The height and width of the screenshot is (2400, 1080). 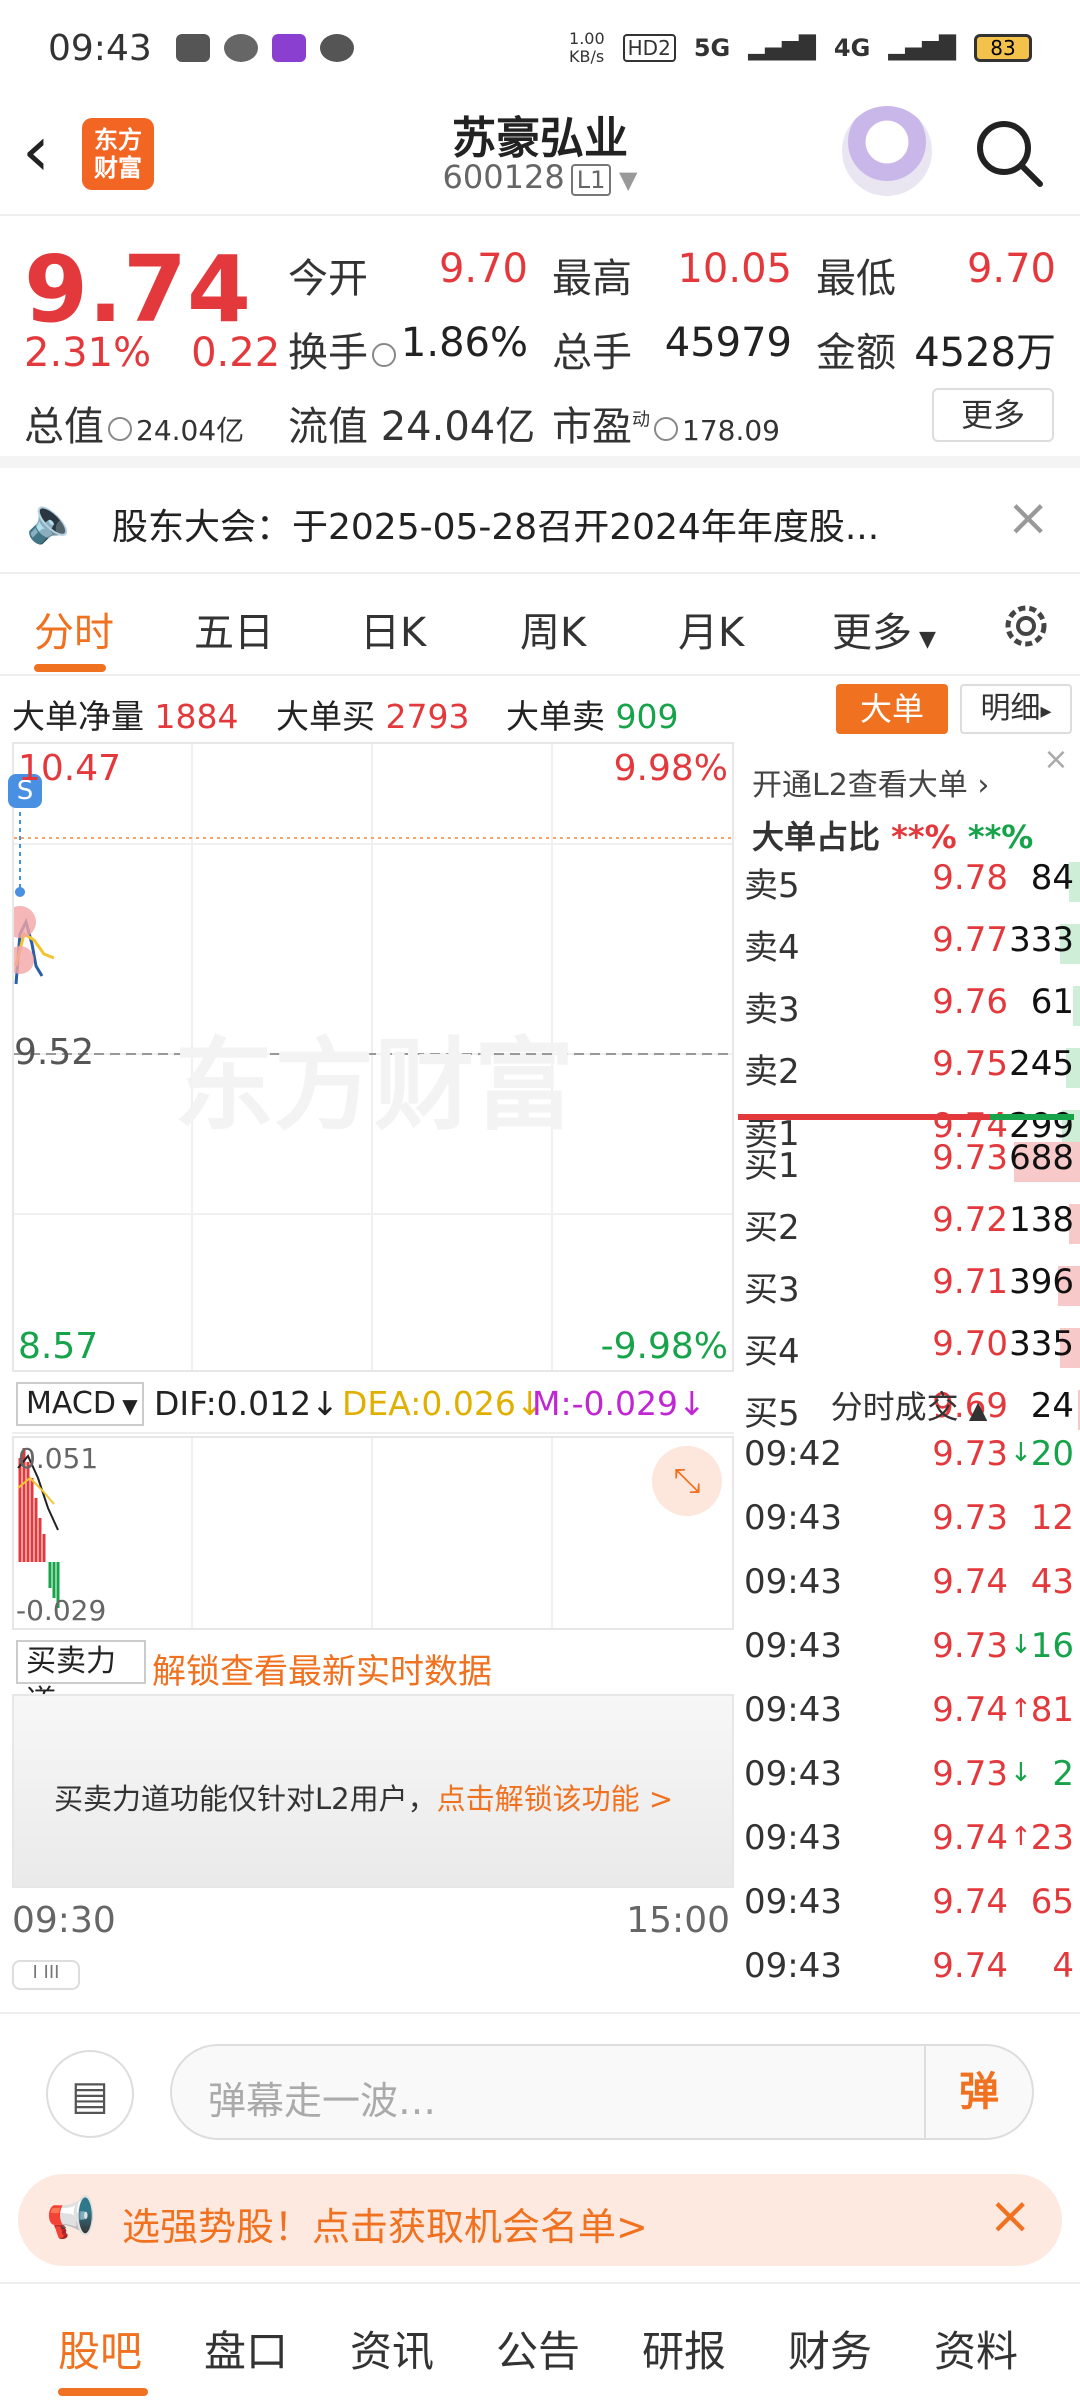 What do you see at coordinates (793, 1454) in the screenshot?
I see `trade-time: 09:42` at bounding box center [793, 1454].